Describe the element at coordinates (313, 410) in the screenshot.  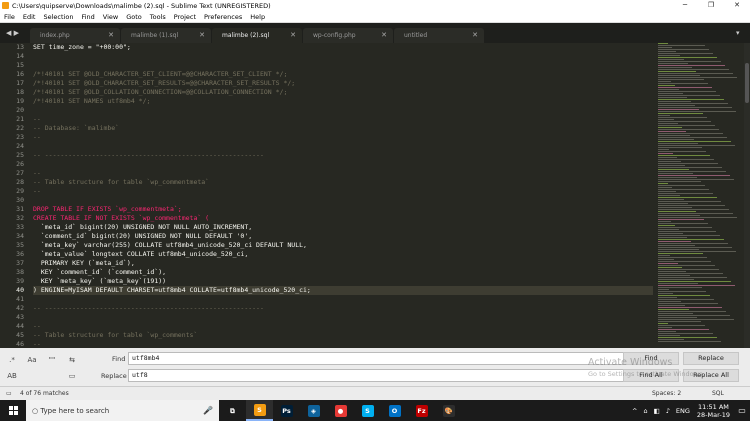
I see `taskbar-app-button: ◈` at that location.